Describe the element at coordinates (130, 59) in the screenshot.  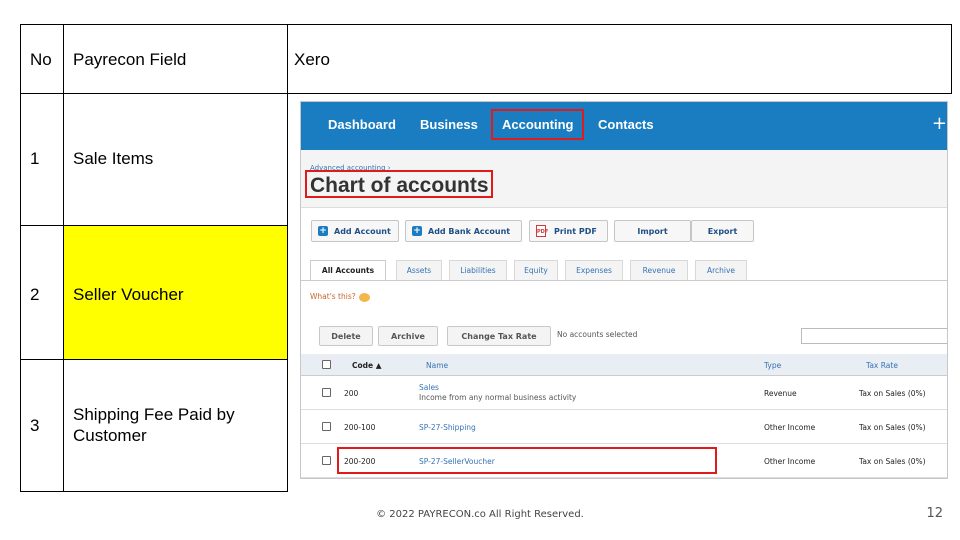
I see `header-payrecon-field: Payrecon Field` at that location.